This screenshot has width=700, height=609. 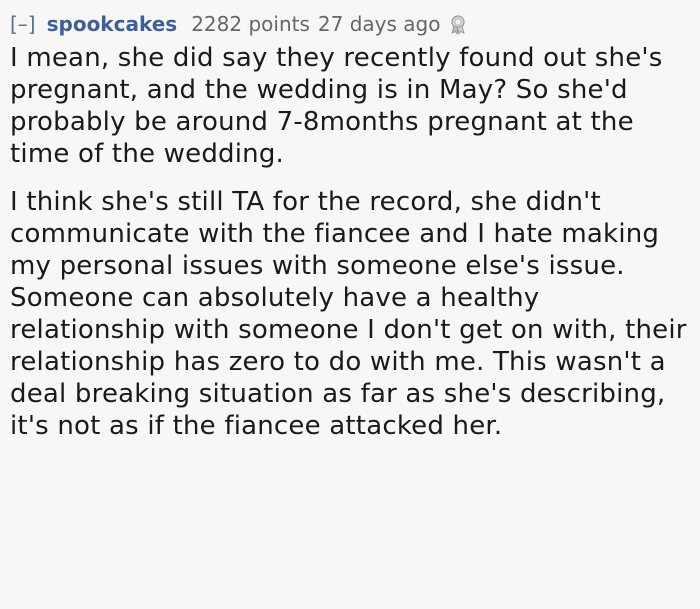 What do you see at coordinates (379, 24) in the screenshot?
I see `comment-timestamp: 27 days ago` at bounding box center [379, 24].